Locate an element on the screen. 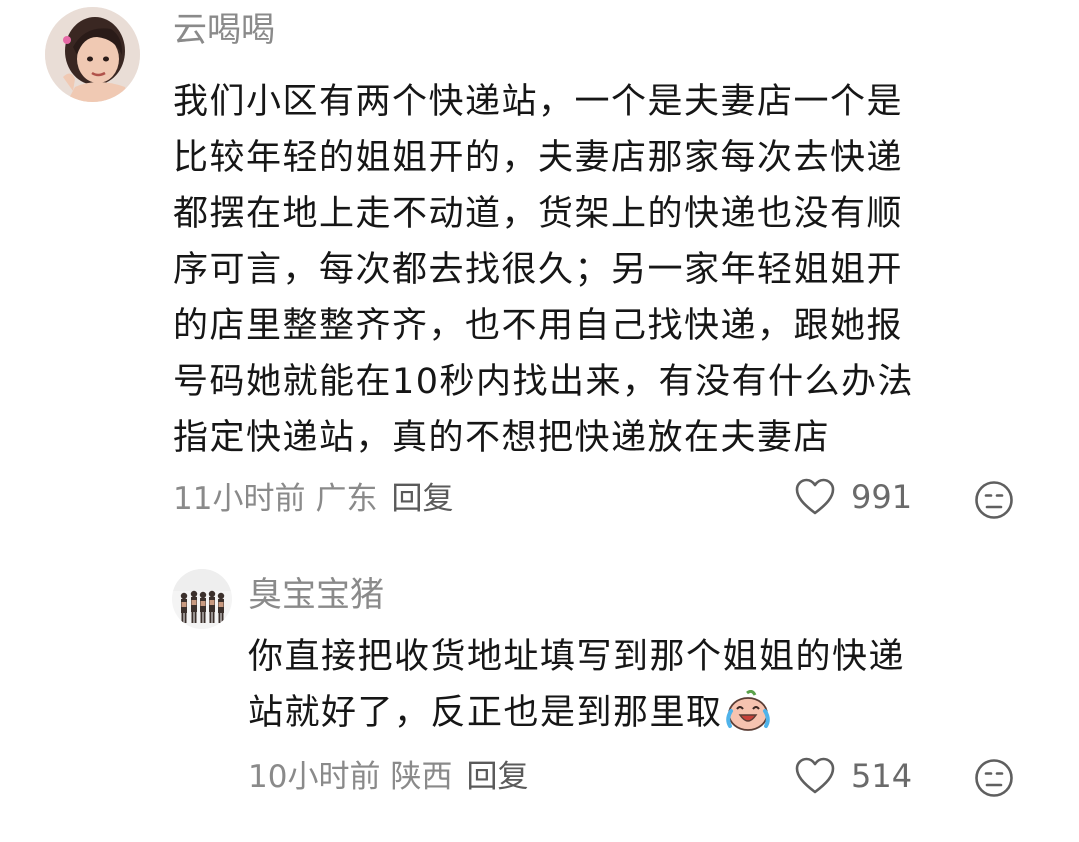 The image size is (1079, 842). girl-avatar-icon is located at coordinates (92, 54).